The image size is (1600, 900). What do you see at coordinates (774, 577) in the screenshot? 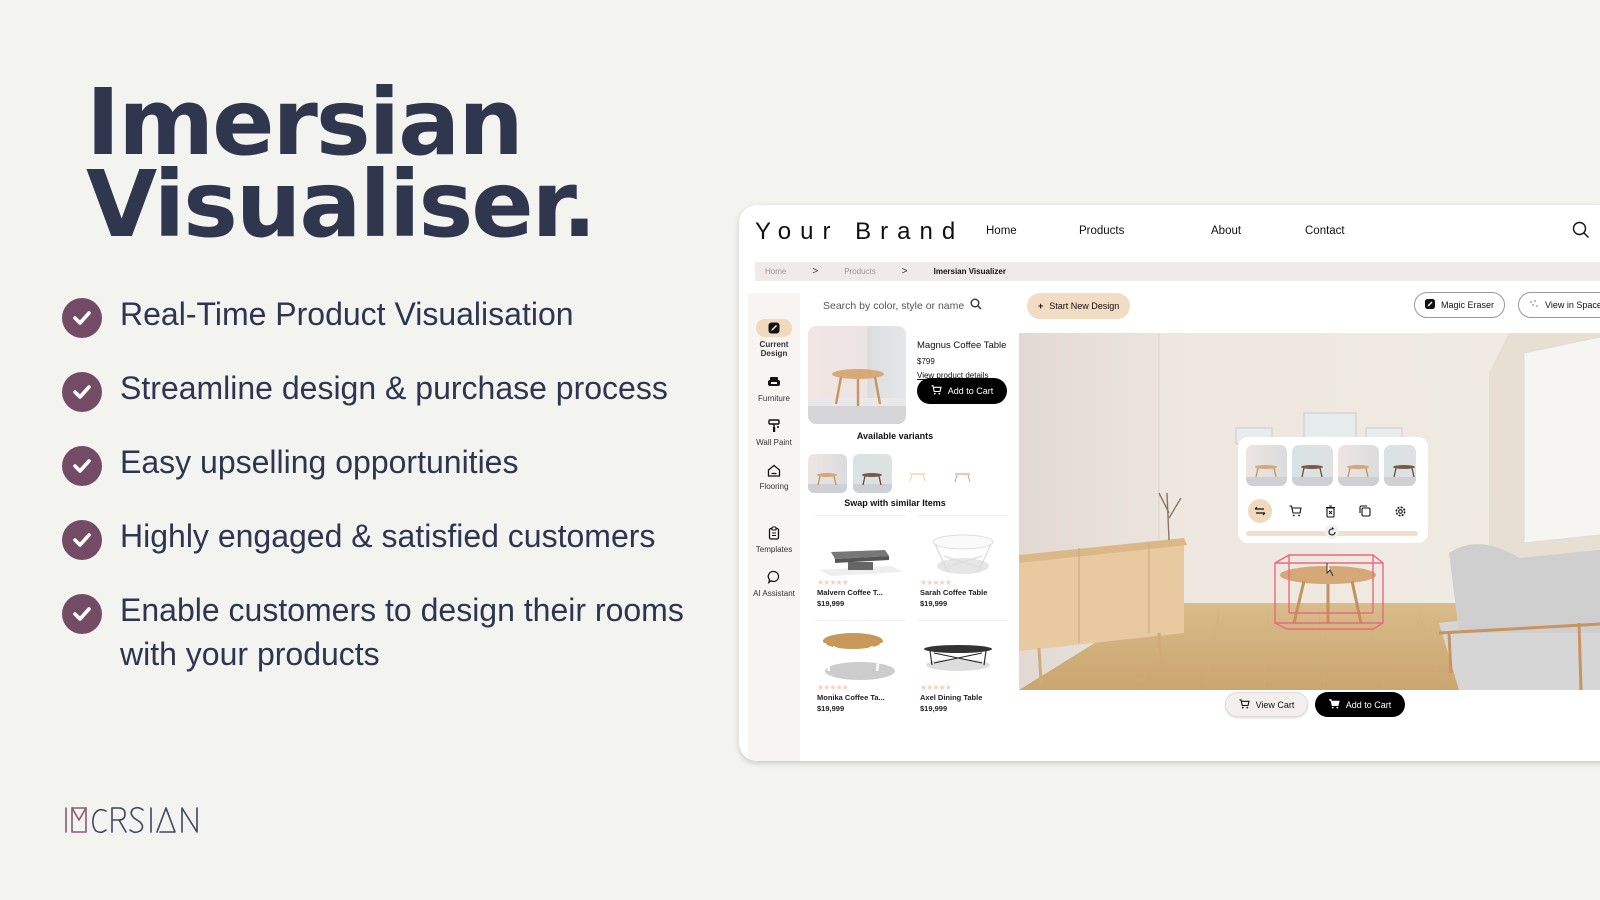
I see `chat-icon` at bounding box center [774, 577].